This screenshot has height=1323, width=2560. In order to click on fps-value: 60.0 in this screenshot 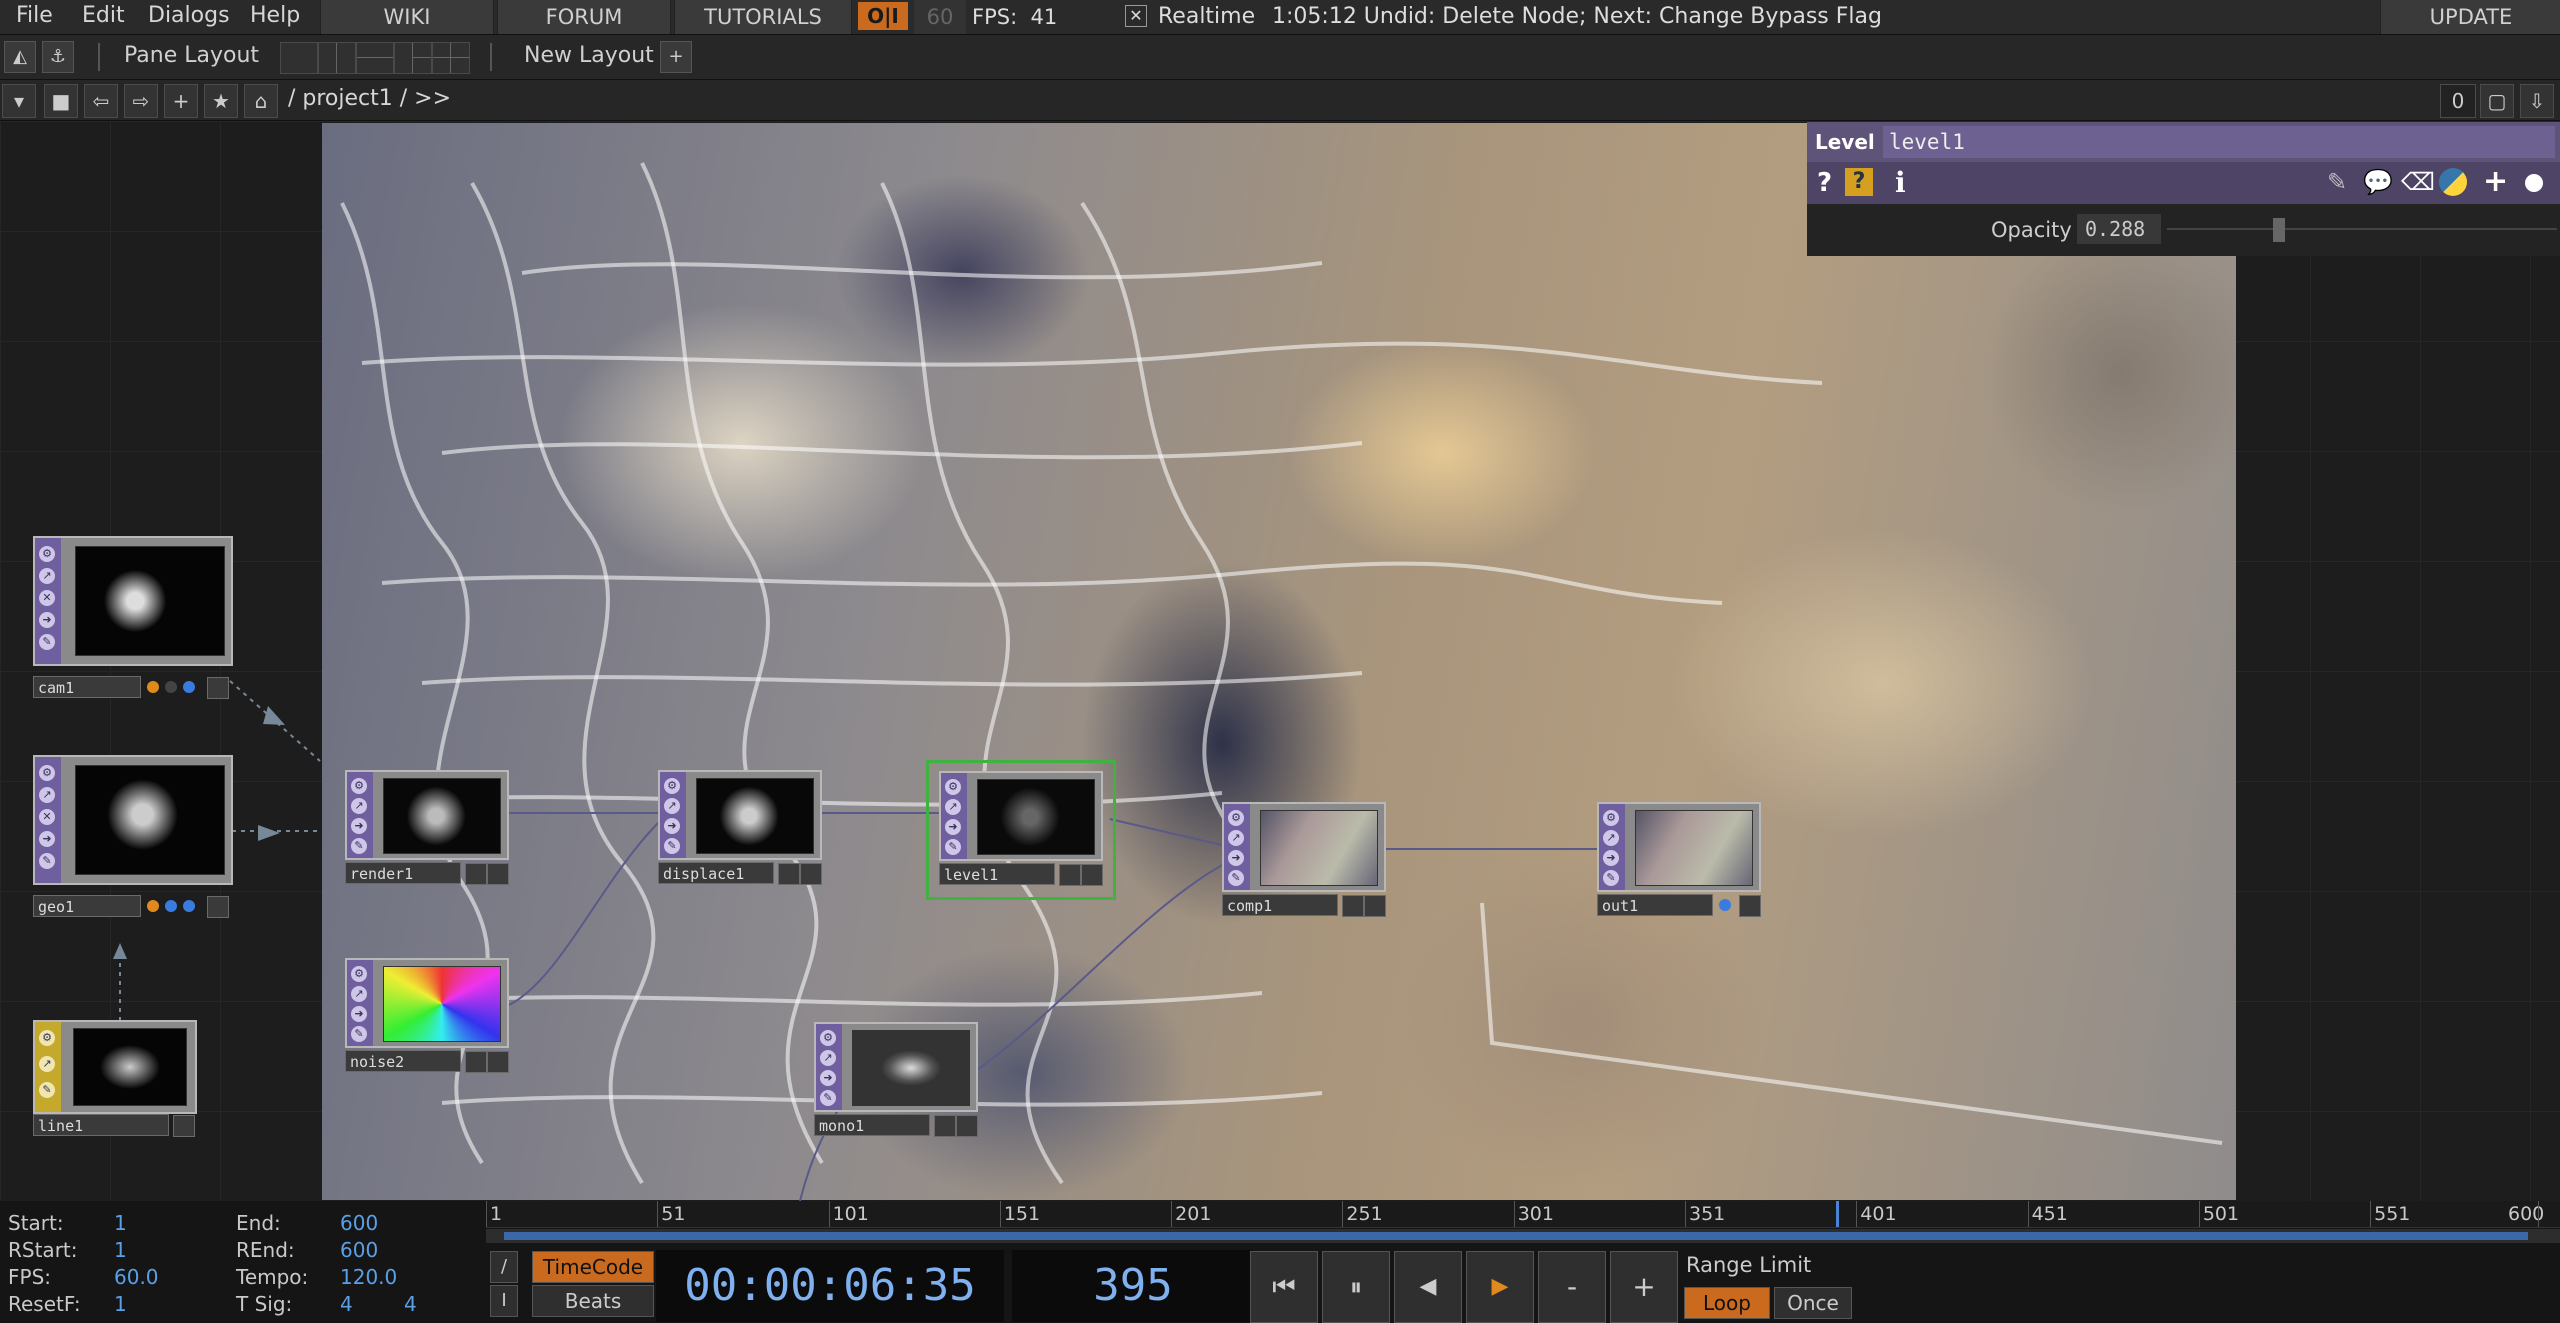, I will do `click(136, 1277)`.